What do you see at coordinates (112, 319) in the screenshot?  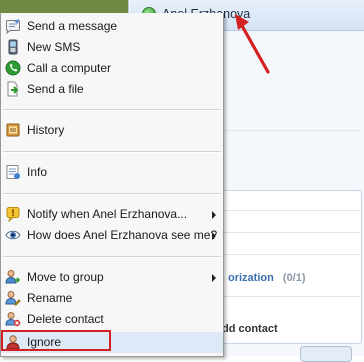 I see `menu-item-delete-contact: Delete contact` at bounding box center [112, 319].